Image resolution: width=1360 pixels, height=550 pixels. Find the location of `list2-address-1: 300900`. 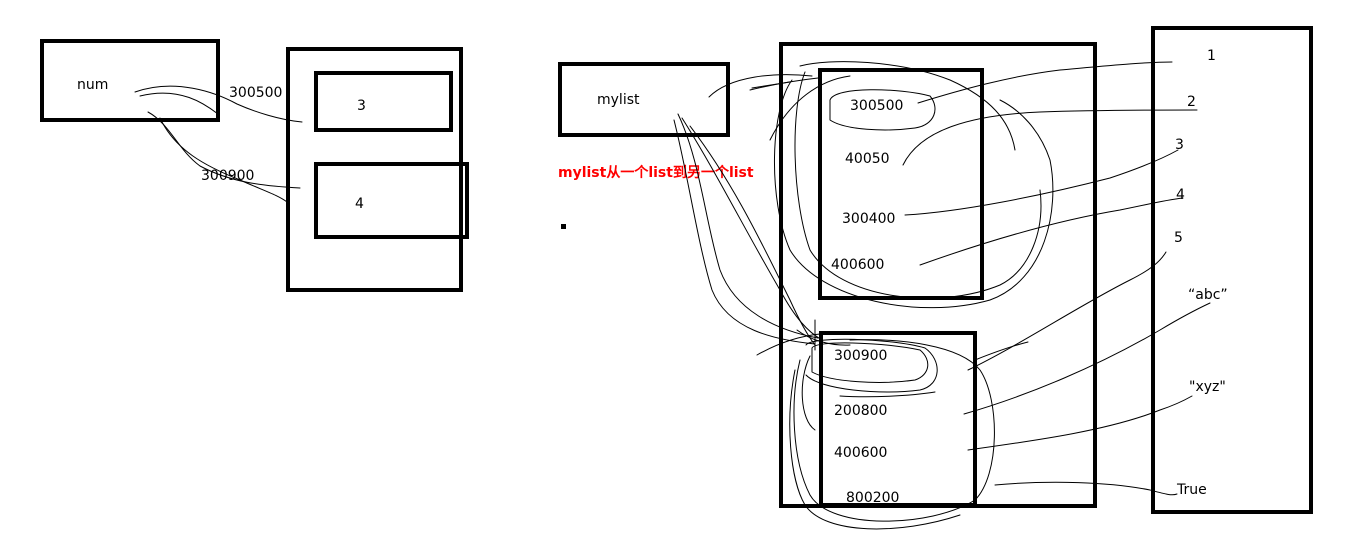

list2-address-1: 300900 is located at coordinates (860, 356).